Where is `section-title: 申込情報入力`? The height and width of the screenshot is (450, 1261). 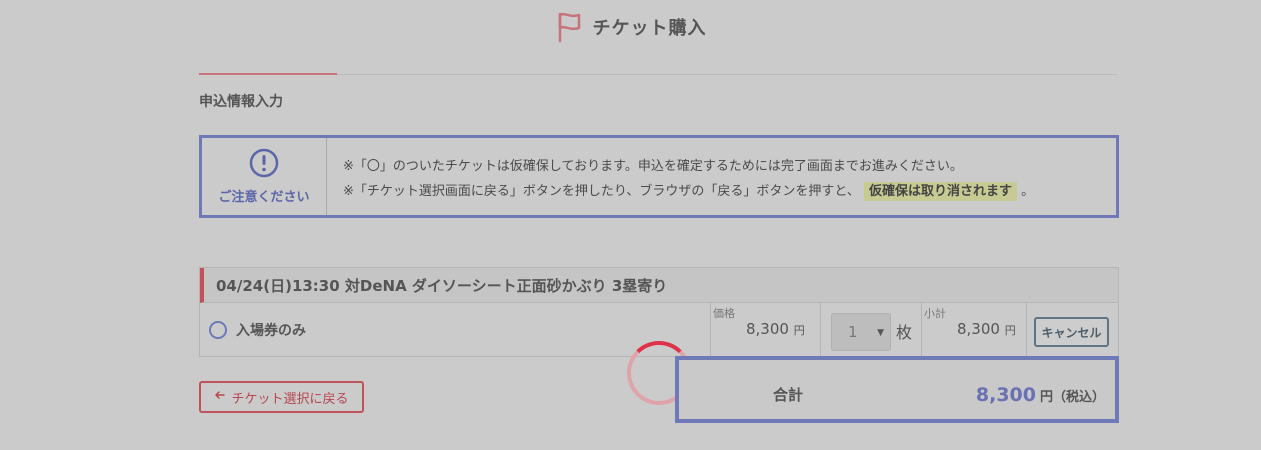 section-title: 申込情報入力 is located at coordinates (241, 102).